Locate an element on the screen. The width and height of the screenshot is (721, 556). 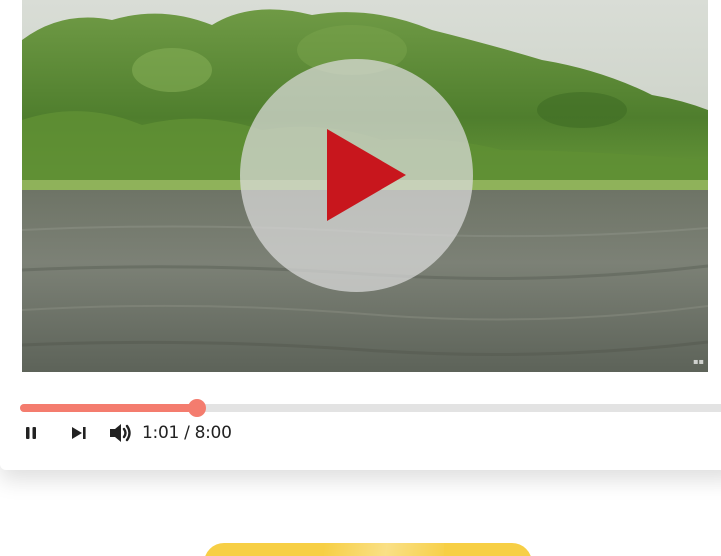
skip-next-icon is located at coordinates (79, 433).